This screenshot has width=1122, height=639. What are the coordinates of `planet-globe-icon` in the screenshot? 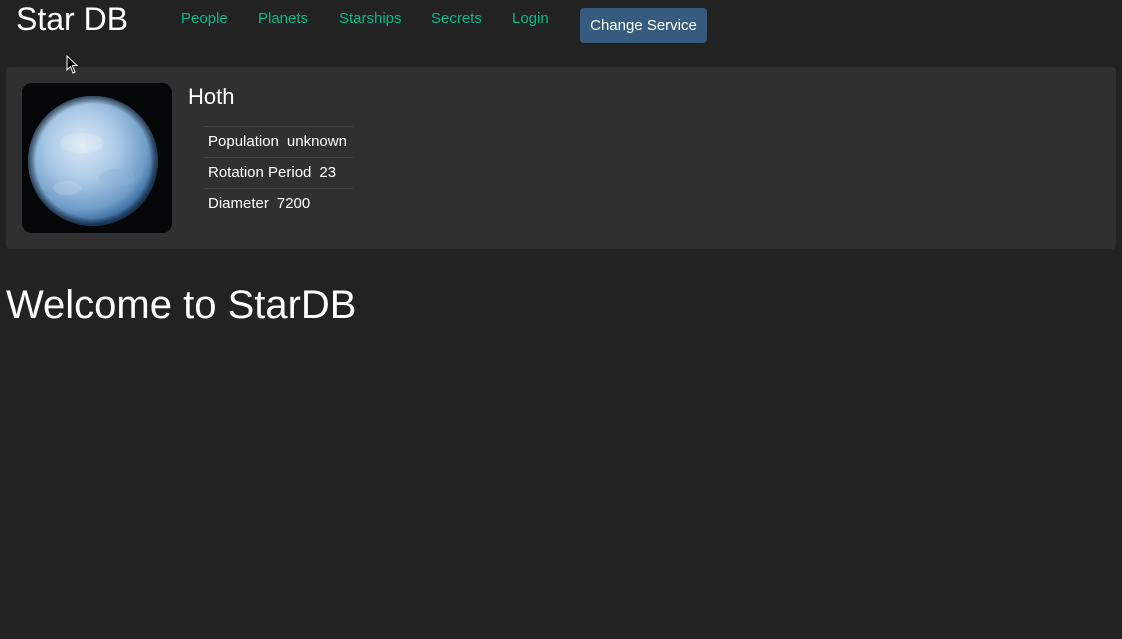 It's located at (97, 158).